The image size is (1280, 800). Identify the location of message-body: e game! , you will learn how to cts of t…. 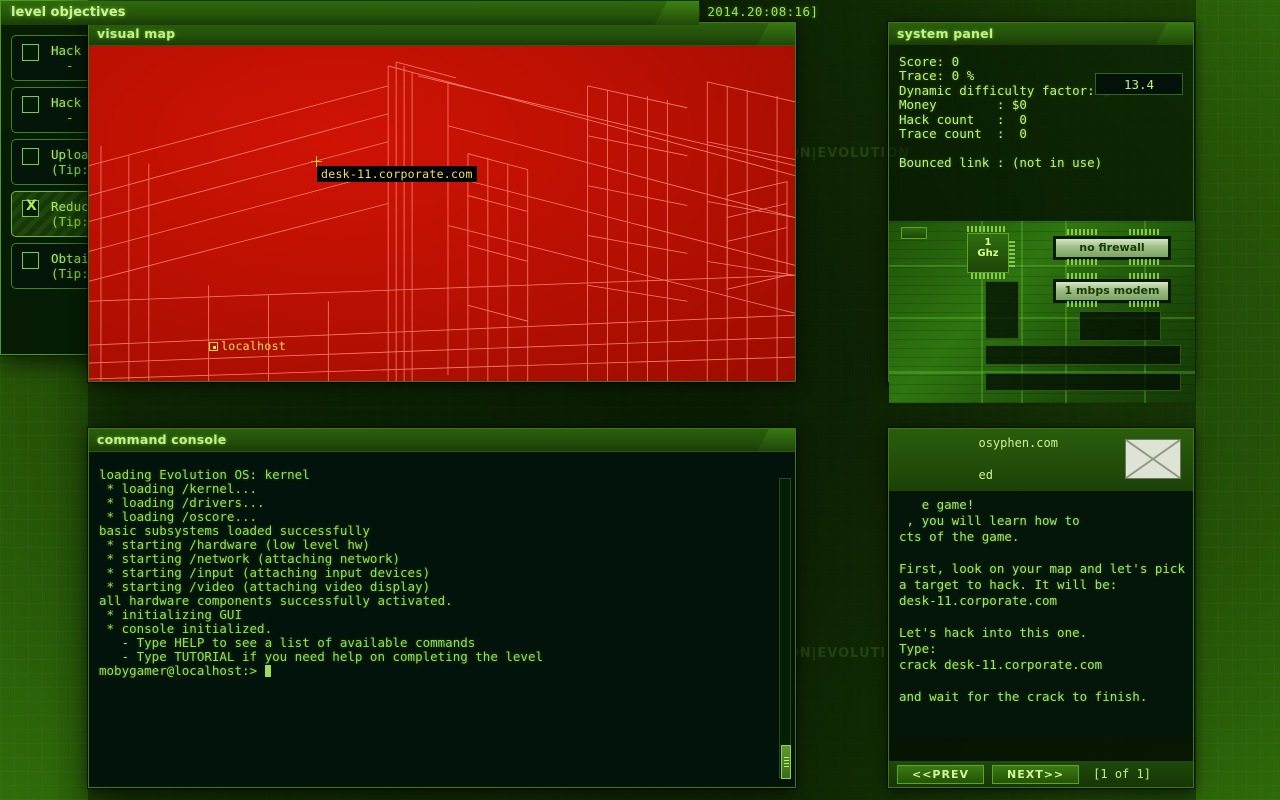
(1041, 614).